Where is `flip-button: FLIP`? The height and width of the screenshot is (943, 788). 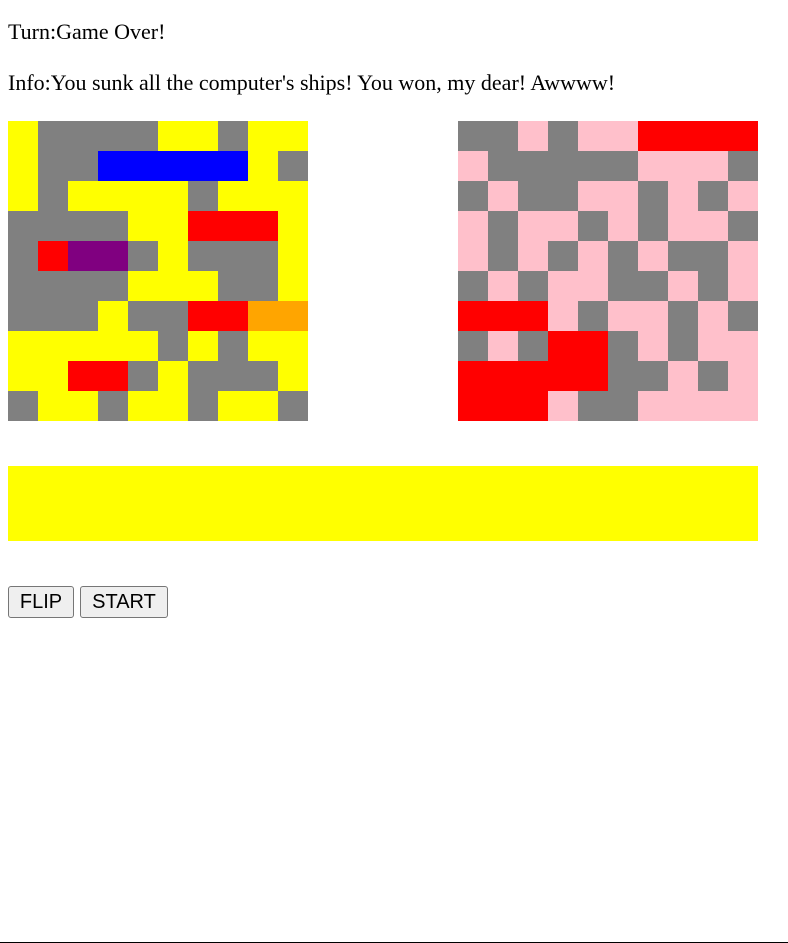
flip-button: FLIP is located at coordinates (41, 602).